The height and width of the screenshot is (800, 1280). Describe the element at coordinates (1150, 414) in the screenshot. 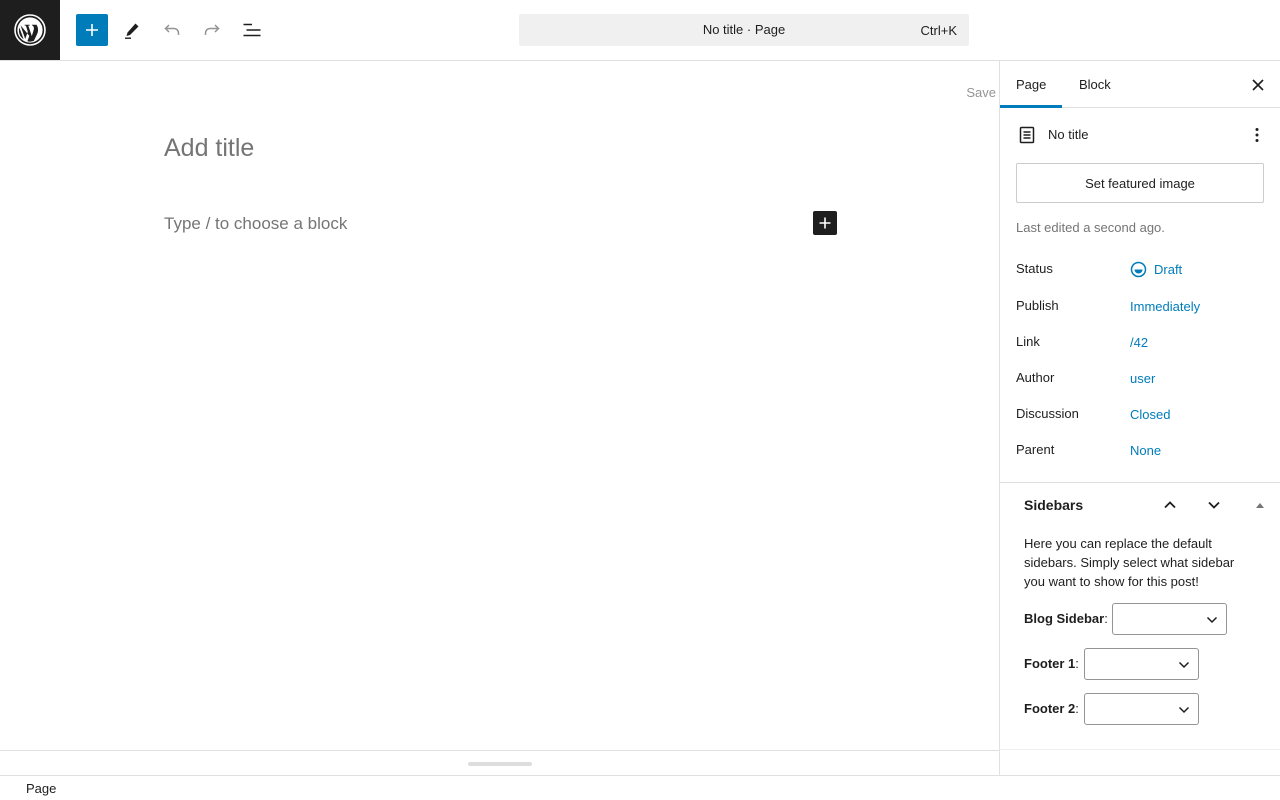

I see `discussion-value: Closed` at that location.